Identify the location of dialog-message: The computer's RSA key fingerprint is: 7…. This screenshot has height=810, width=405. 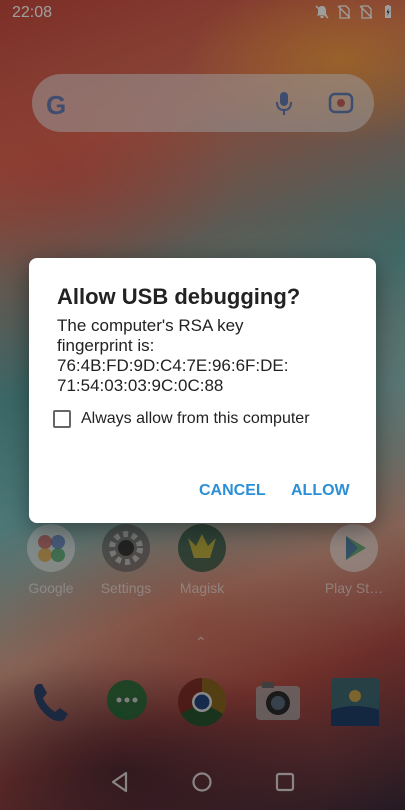
(207, 356).